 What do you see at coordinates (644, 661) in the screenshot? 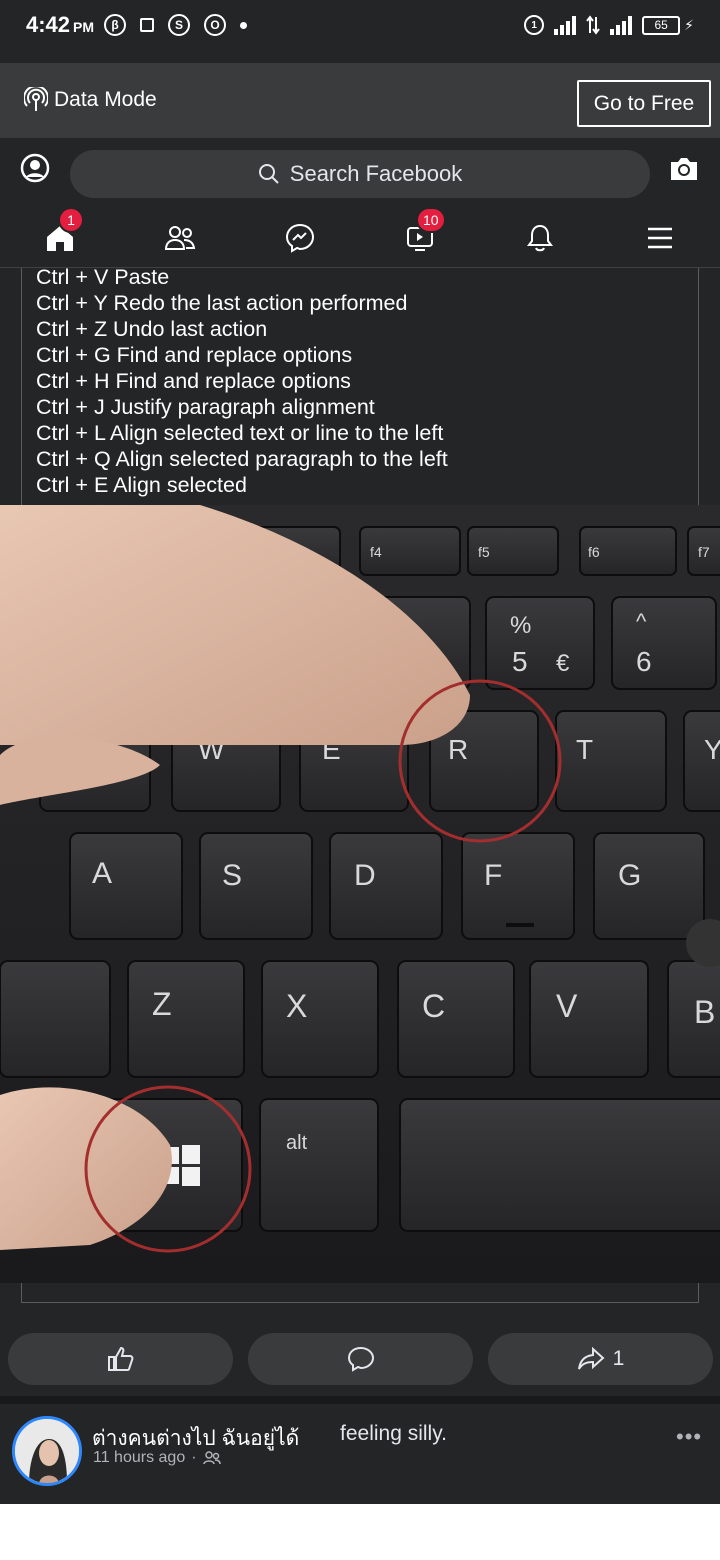
I see `key-label: 6` at bounding box center [644, 661].